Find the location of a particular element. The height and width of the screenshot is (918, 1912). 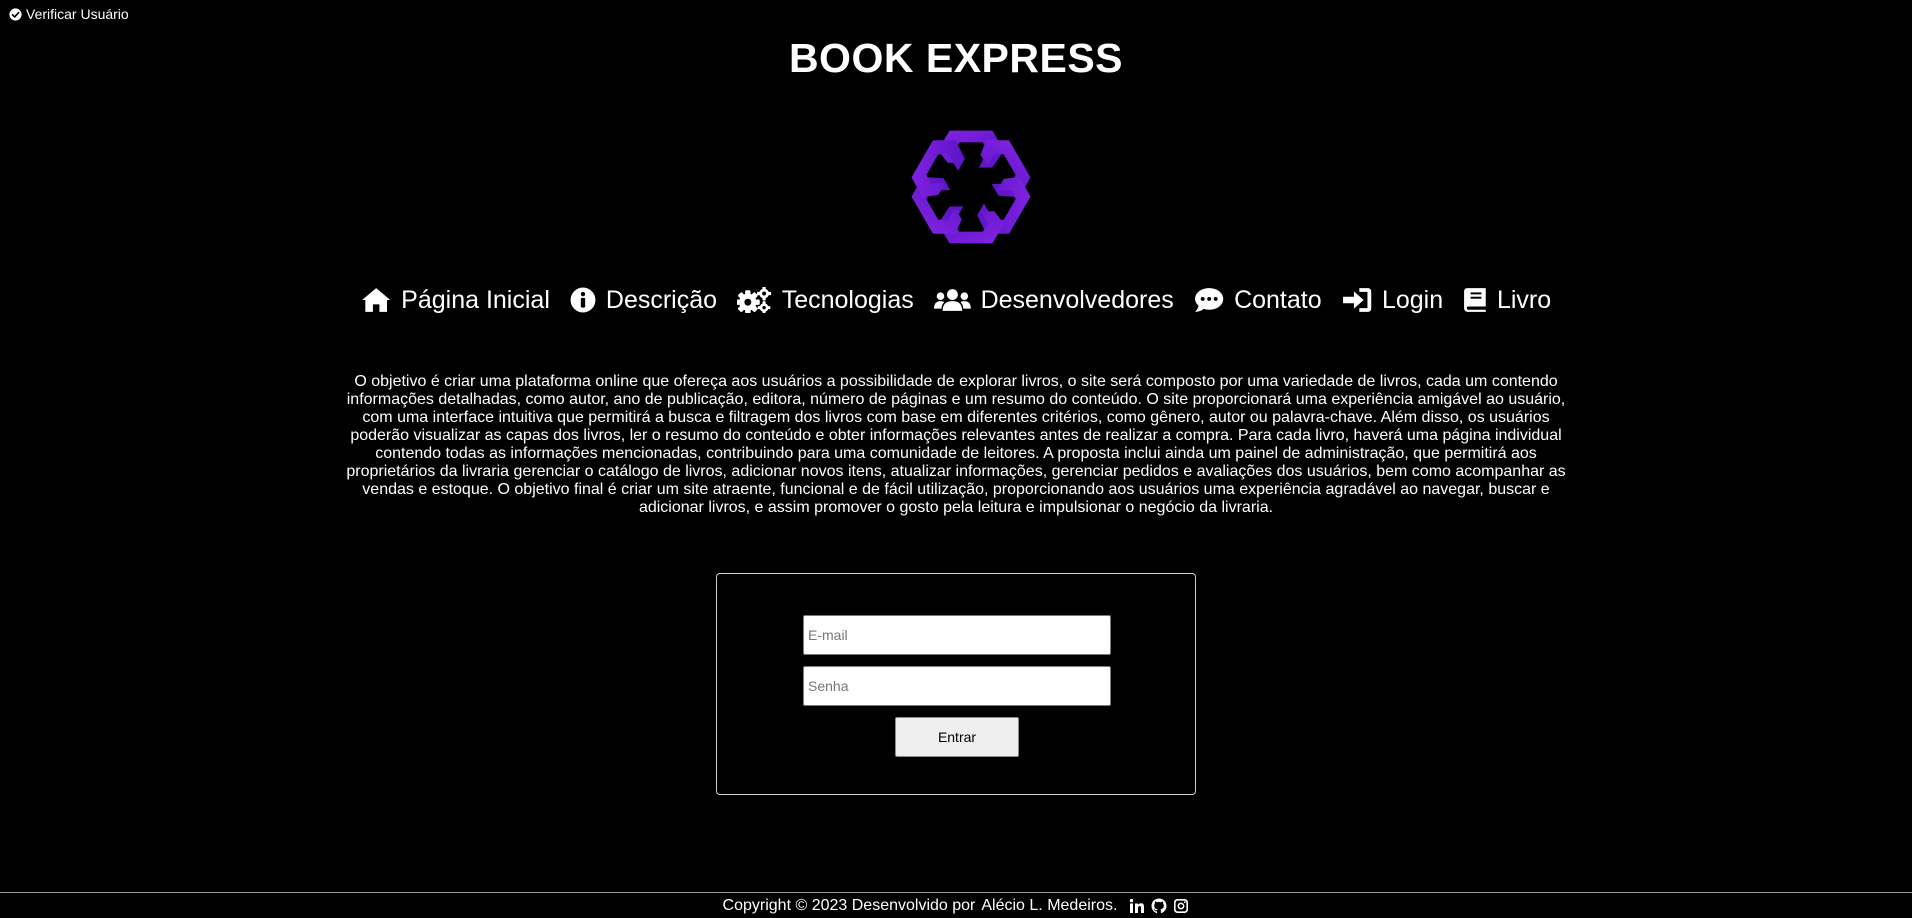

copyright-text: Copyright © 2023 Desenvolvido por is located at coordinates (849, 905).